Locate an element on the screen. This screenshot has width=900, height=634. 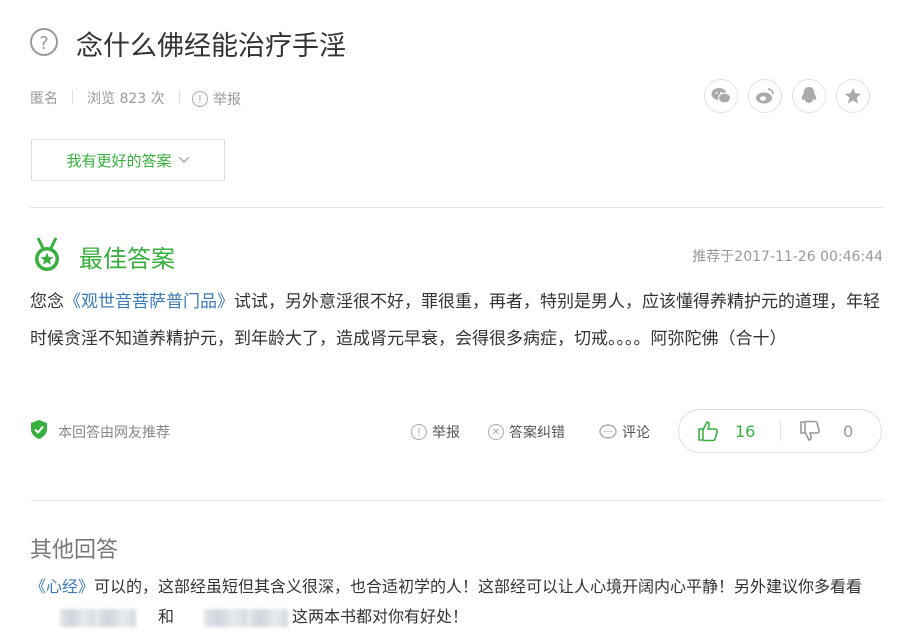
thumbs-down-icon is located at coordinates (810, 430).